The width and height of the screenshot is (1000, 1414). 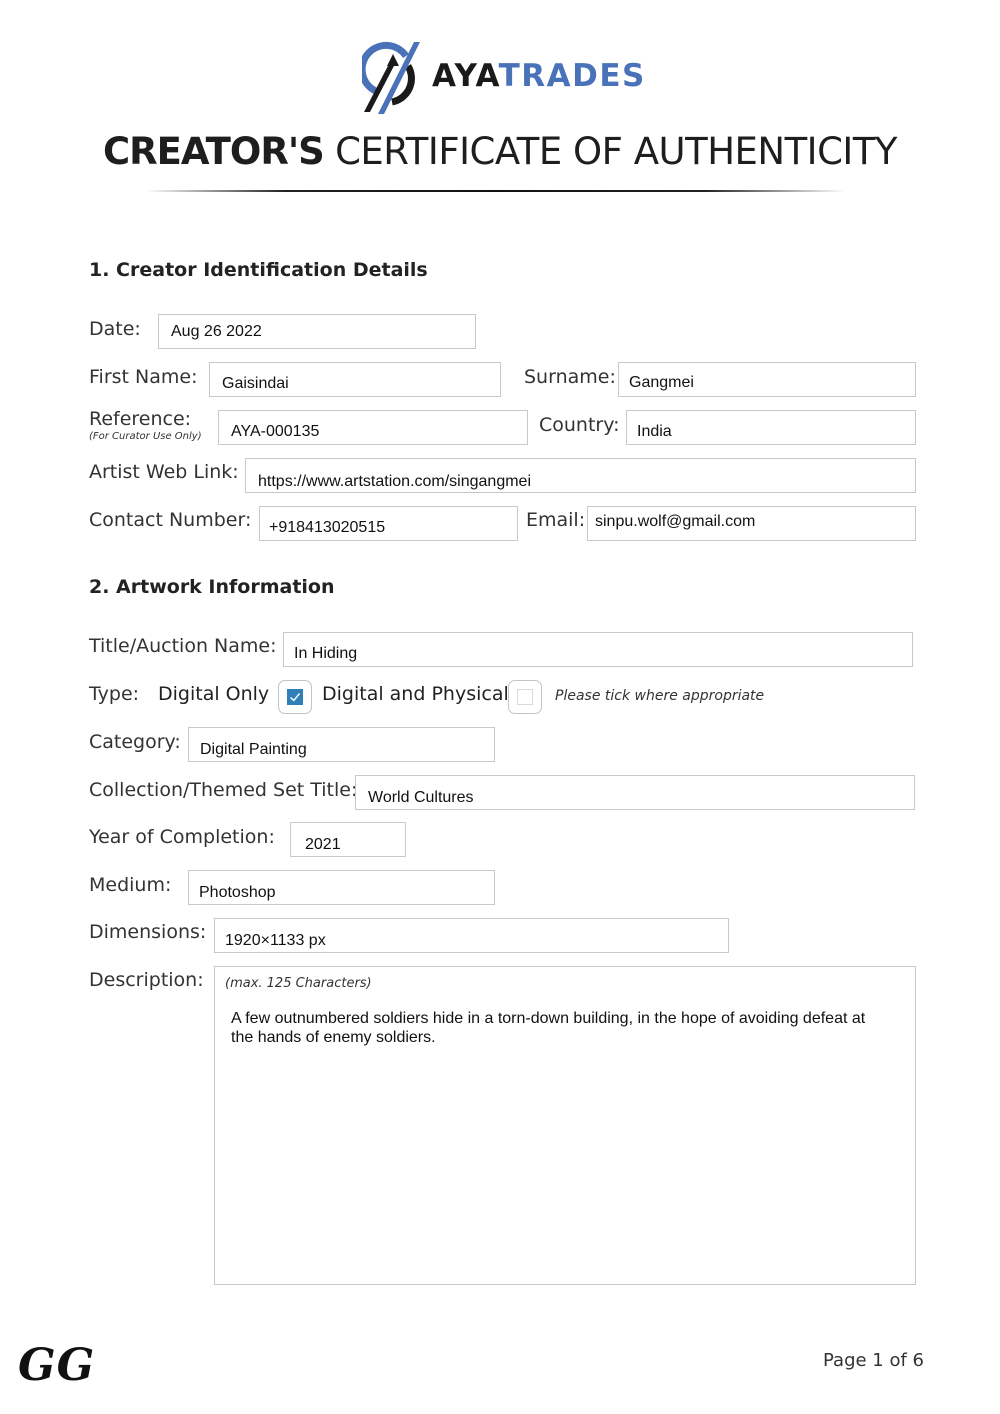 What do you see at coordinates (675, 521) in the screenshot?
I see `email-value: sinpu.wolf@gmail.com` at bounding box center [675, 521].